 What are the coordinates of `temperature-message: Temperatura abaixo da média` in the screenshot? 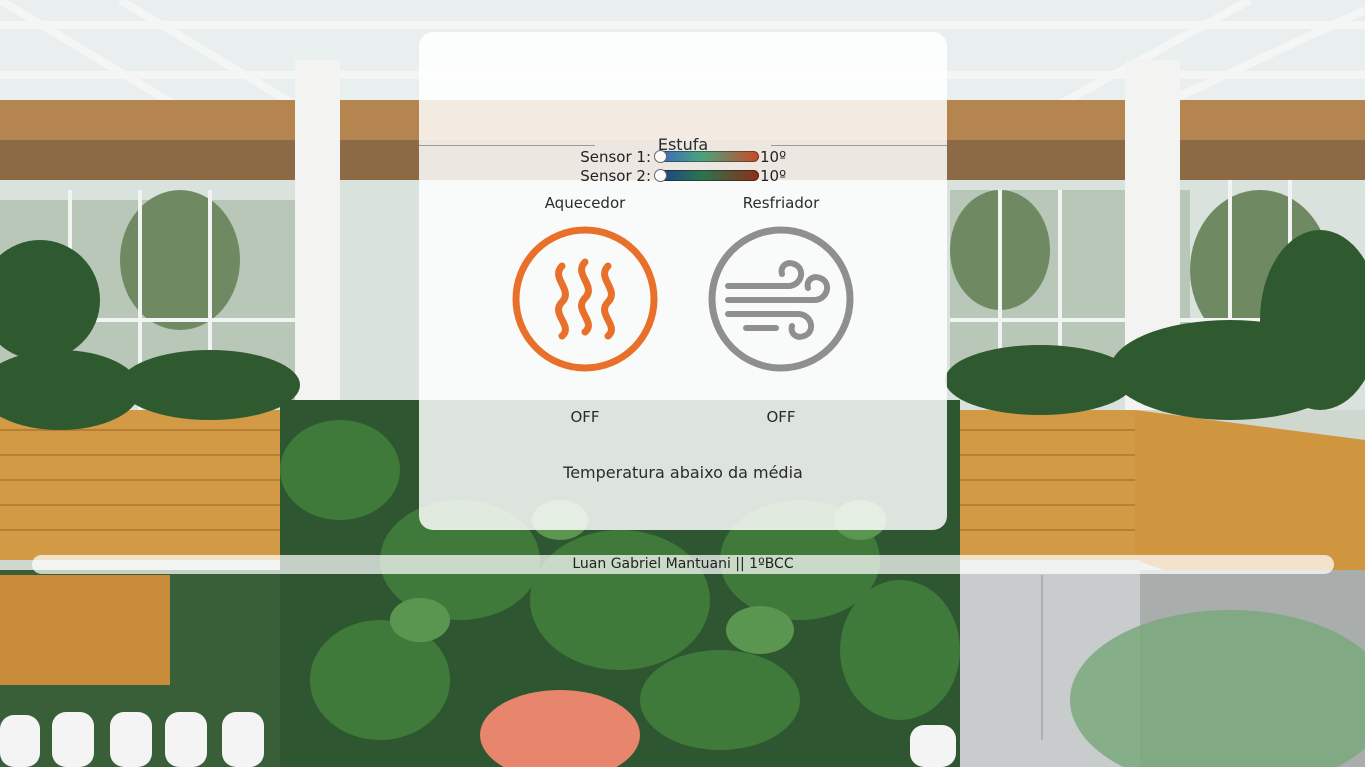 It's located at (683, 472).